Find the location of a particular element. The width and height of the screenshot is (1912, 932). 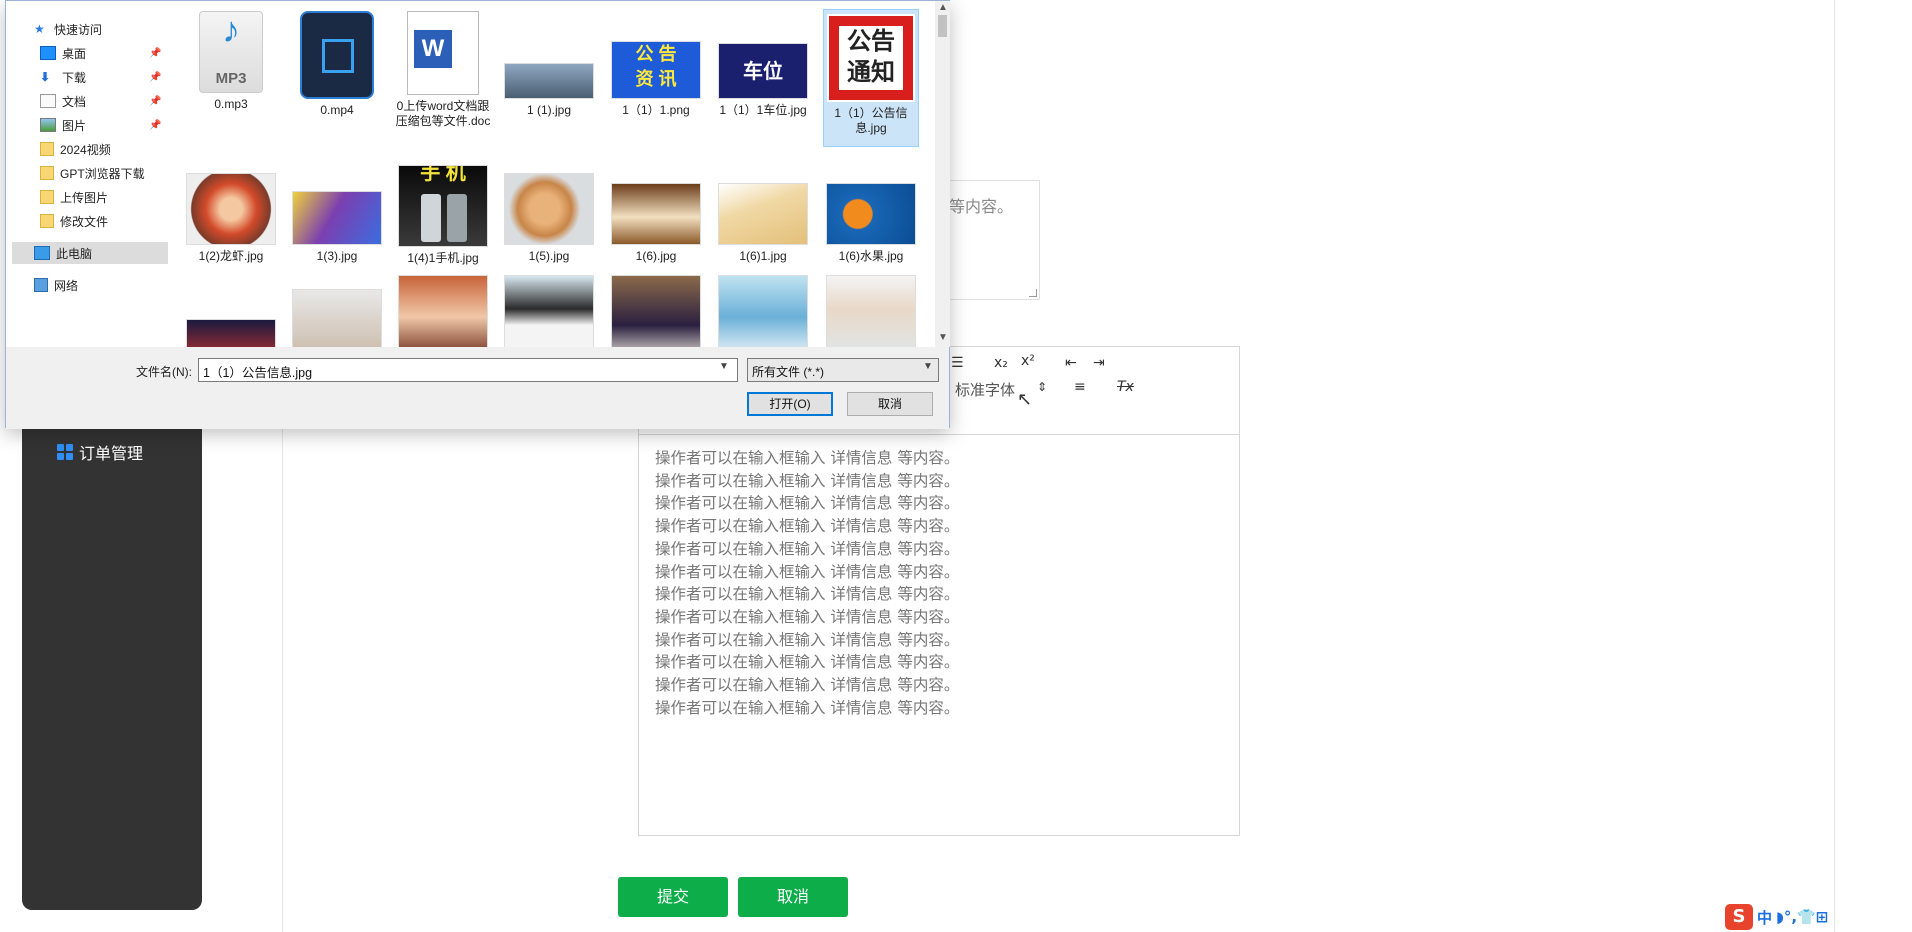

word-file-icon: W is located at coordinates (443, 53).